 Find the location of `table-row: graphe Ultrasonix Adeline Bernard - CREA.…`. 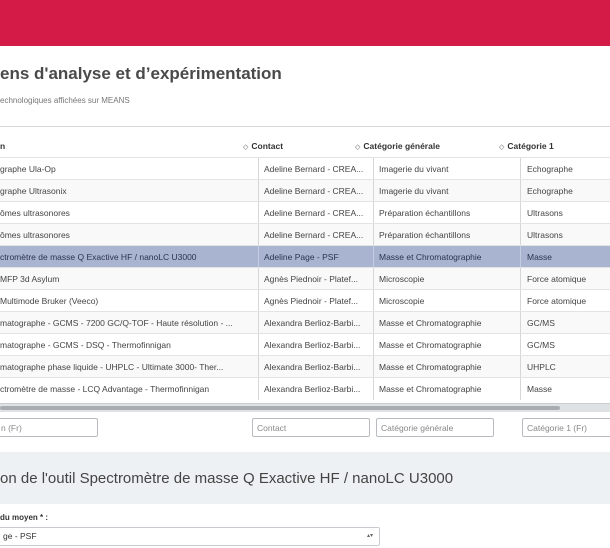

table-row: graphe Ultrasonix Adeline Bernard - CREA.… is located at coordinates (305, 190).